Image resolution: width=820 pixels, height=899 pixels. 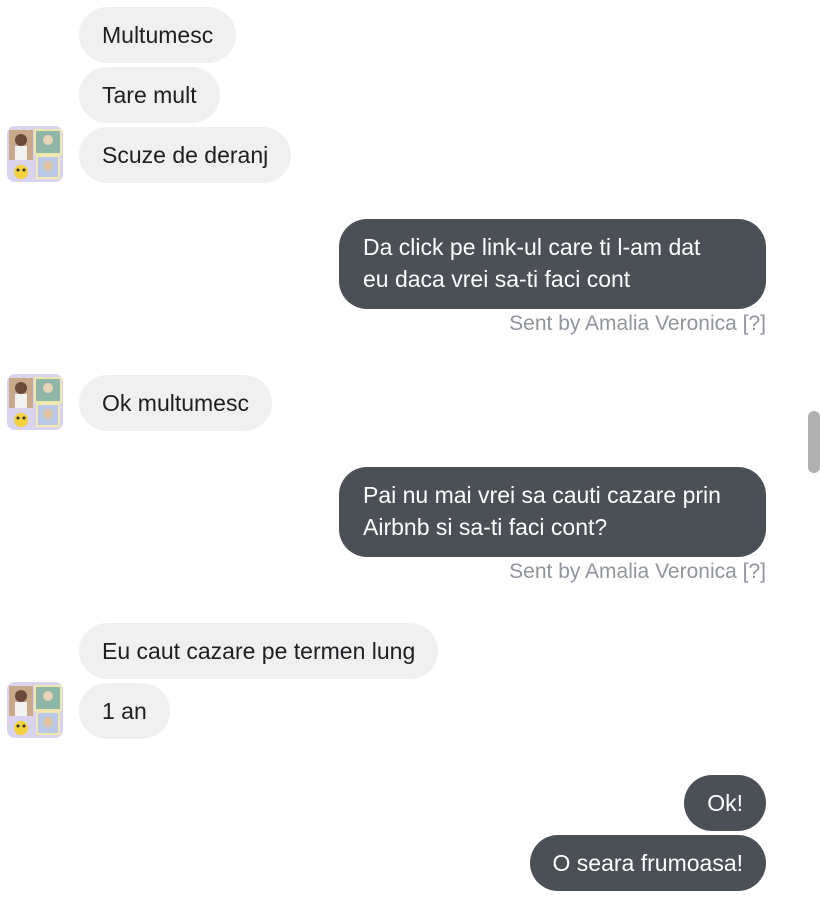 I want to click on incoming-message: Scuze de deranj, so click(x=185, y=155).